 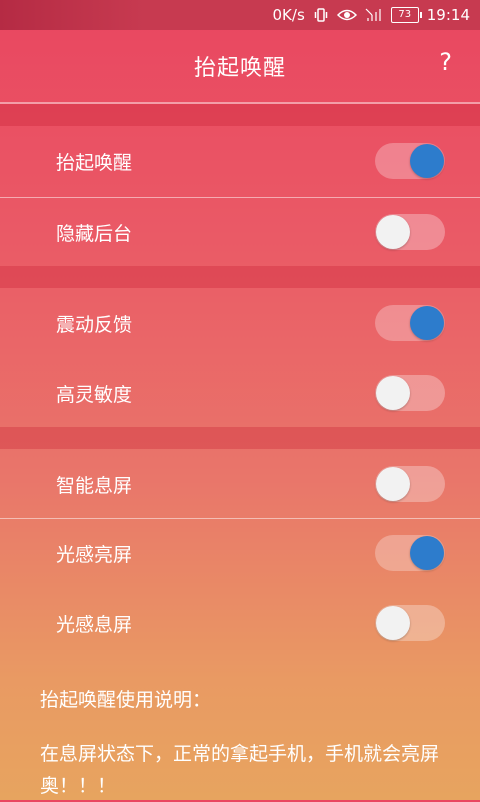 I want to click on setting-row-light-sensor-on: 光感亮屏, so click(x=240, y=553).